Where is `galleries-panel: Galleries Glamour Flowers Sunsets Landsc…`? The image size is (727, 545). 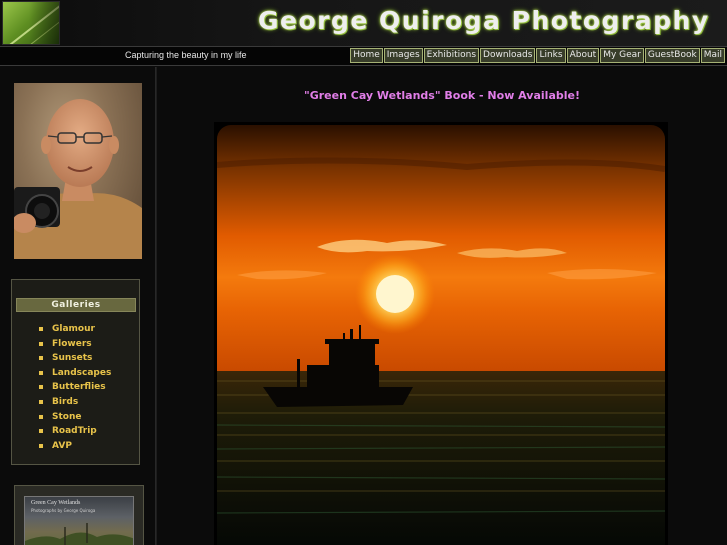
galleries-panel: Galleries Glamour Flowers Sunsets Landsc… is located at coordinates (75, 372).